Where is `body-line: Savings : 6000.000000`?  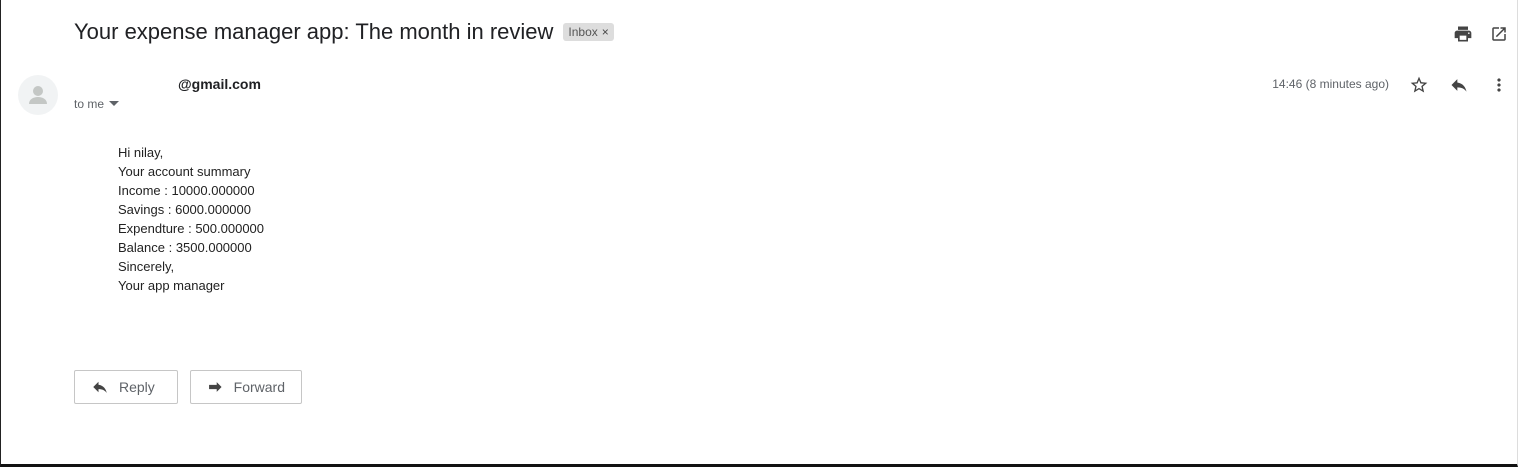 body-line: Savings : 6000.000000 is located at coordinates (184, 209).